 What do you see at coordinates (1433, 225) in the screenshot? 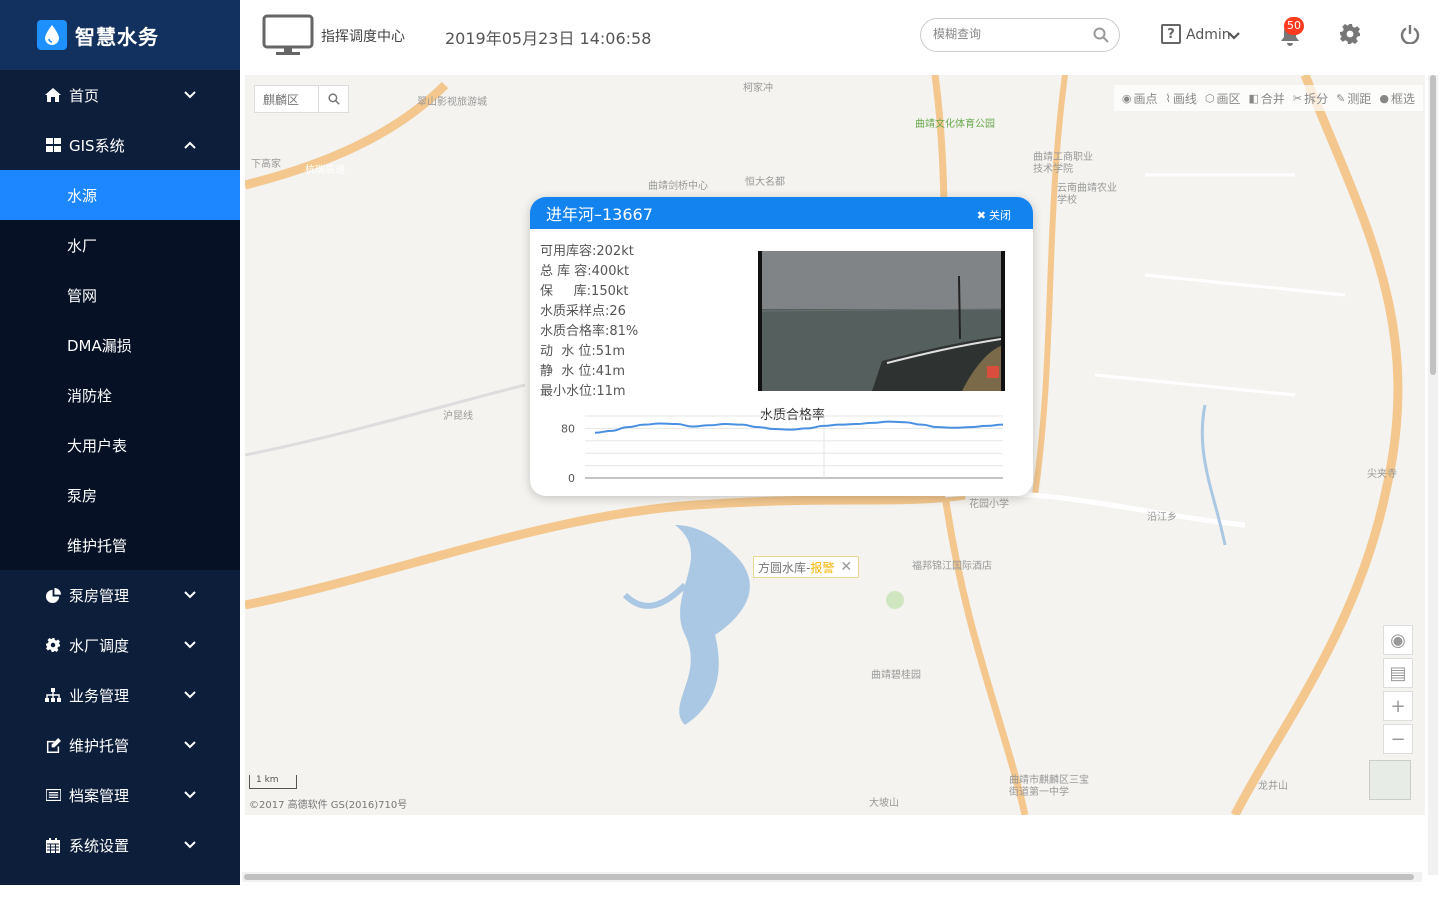
I see `vertical-scrollbar-thumb` at bounding box center [1433, 225].